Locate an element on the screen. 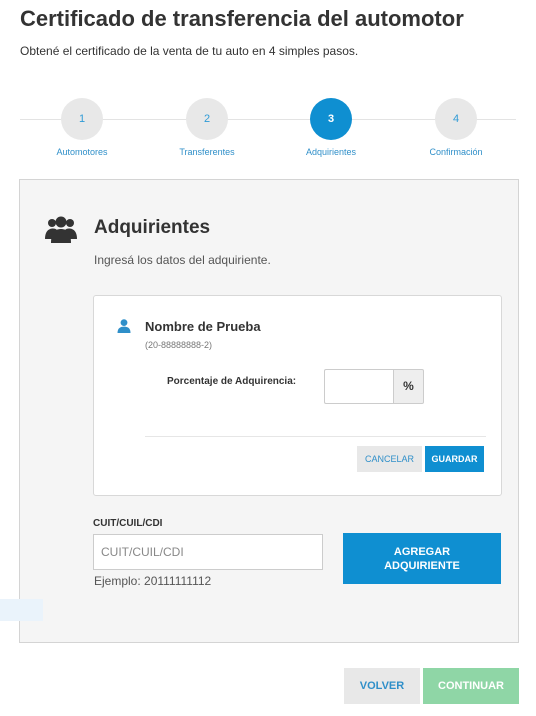  add-adquiriente-button: AGREGAR ADQUIRIENTE is located at coordinates (422, 558).